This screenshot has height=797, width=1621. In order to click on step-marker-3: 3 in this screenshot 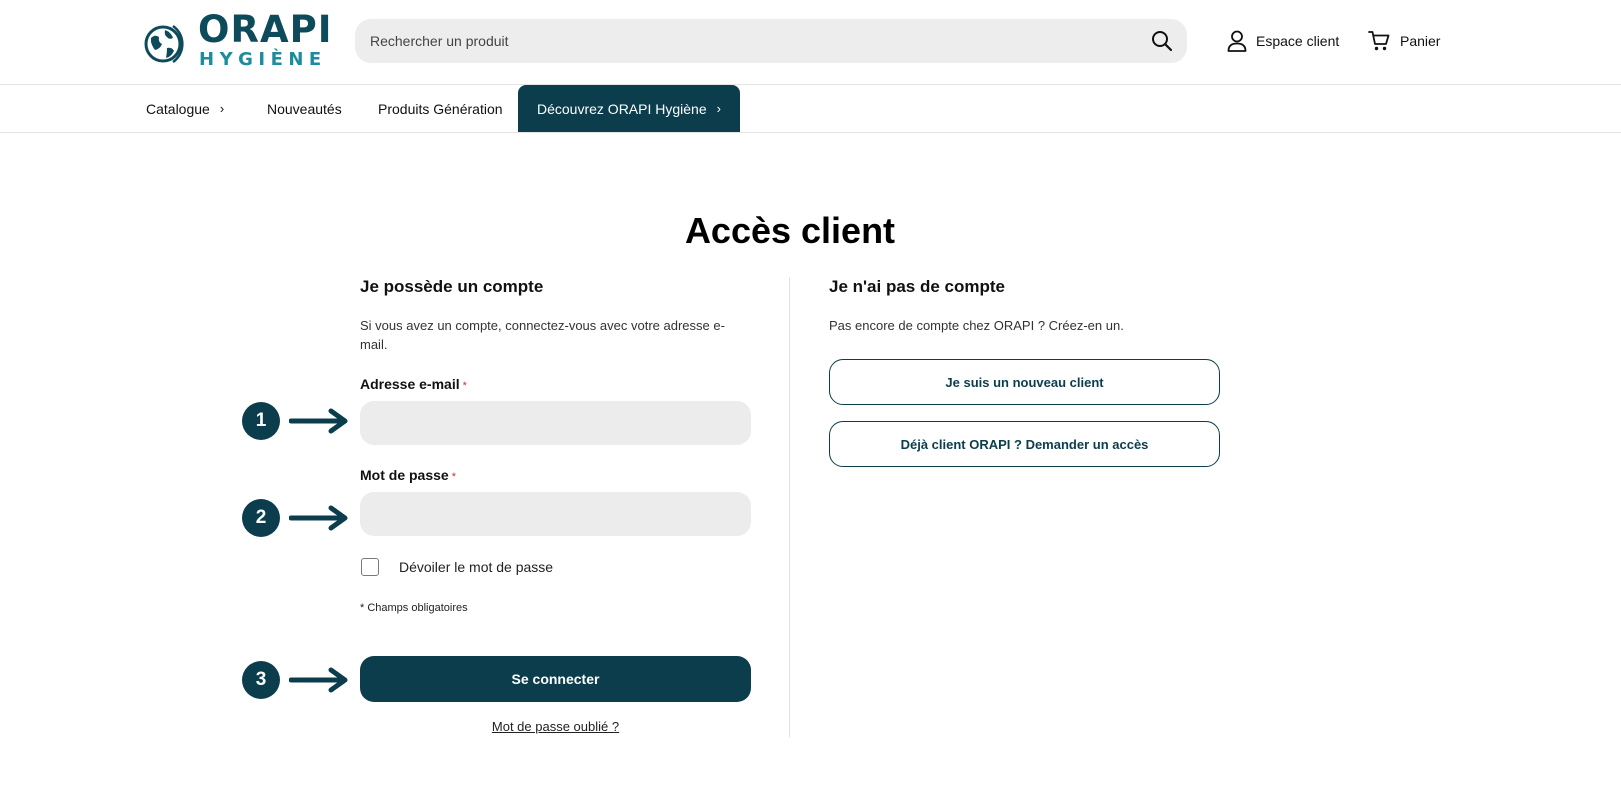, I will do `click(295, 680)`.